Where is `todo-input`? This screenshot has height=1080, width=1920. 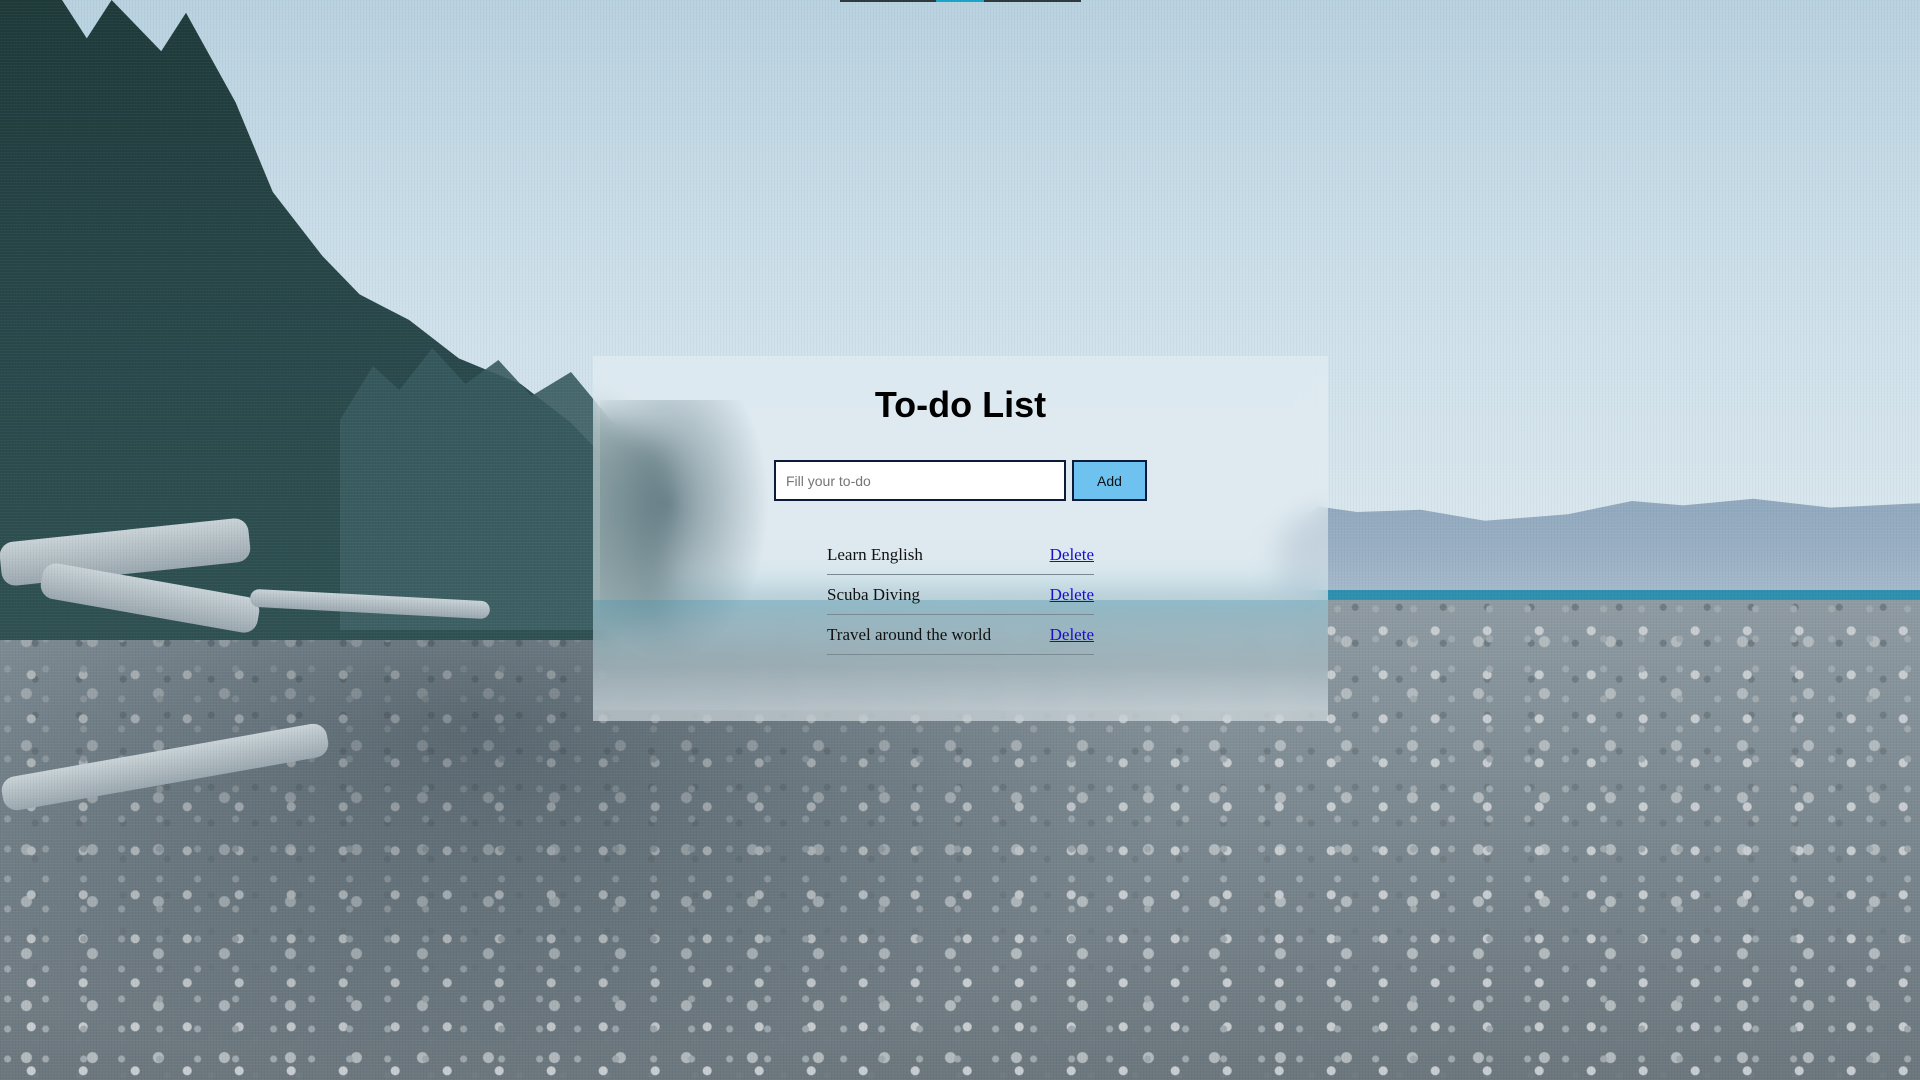
todo-input is located at coordinates (920, 480).